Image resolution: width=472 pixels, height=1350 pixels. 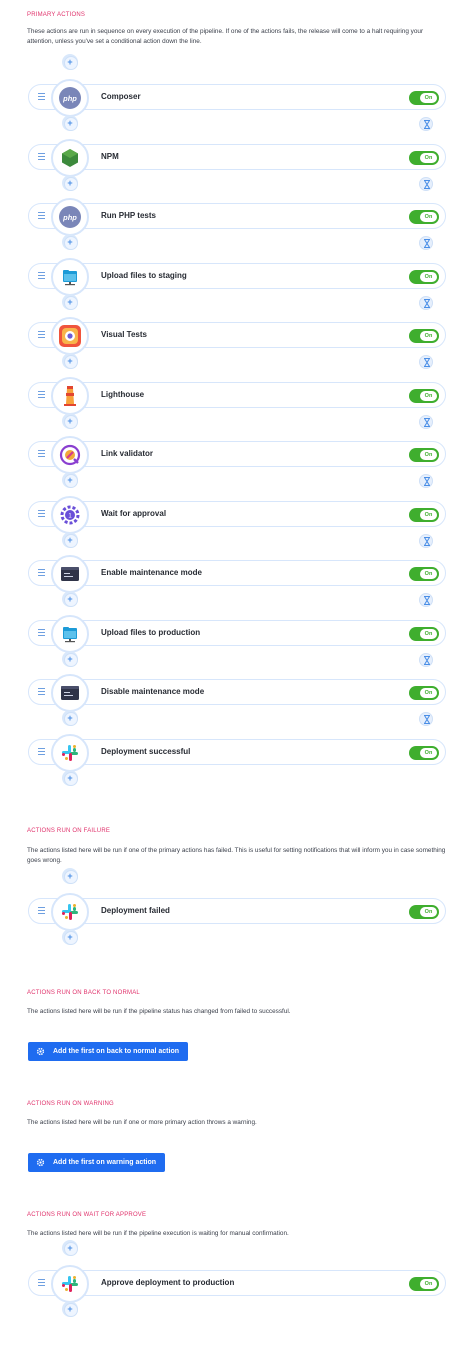 I want to click on action-label: Lighthouse, so click(x=122, y=394).